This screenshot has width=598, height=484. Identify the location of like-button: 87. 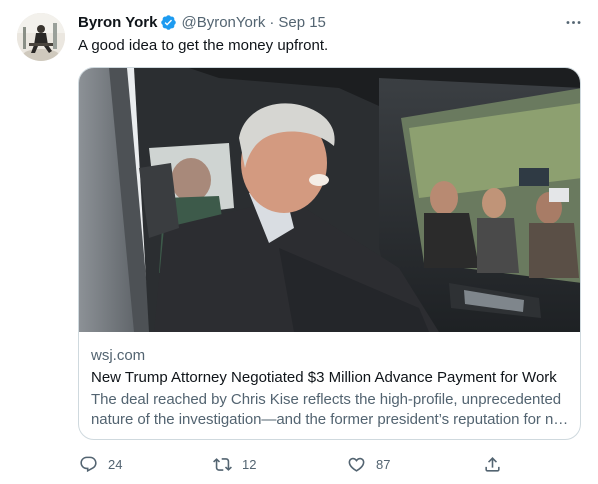
(368, 464).